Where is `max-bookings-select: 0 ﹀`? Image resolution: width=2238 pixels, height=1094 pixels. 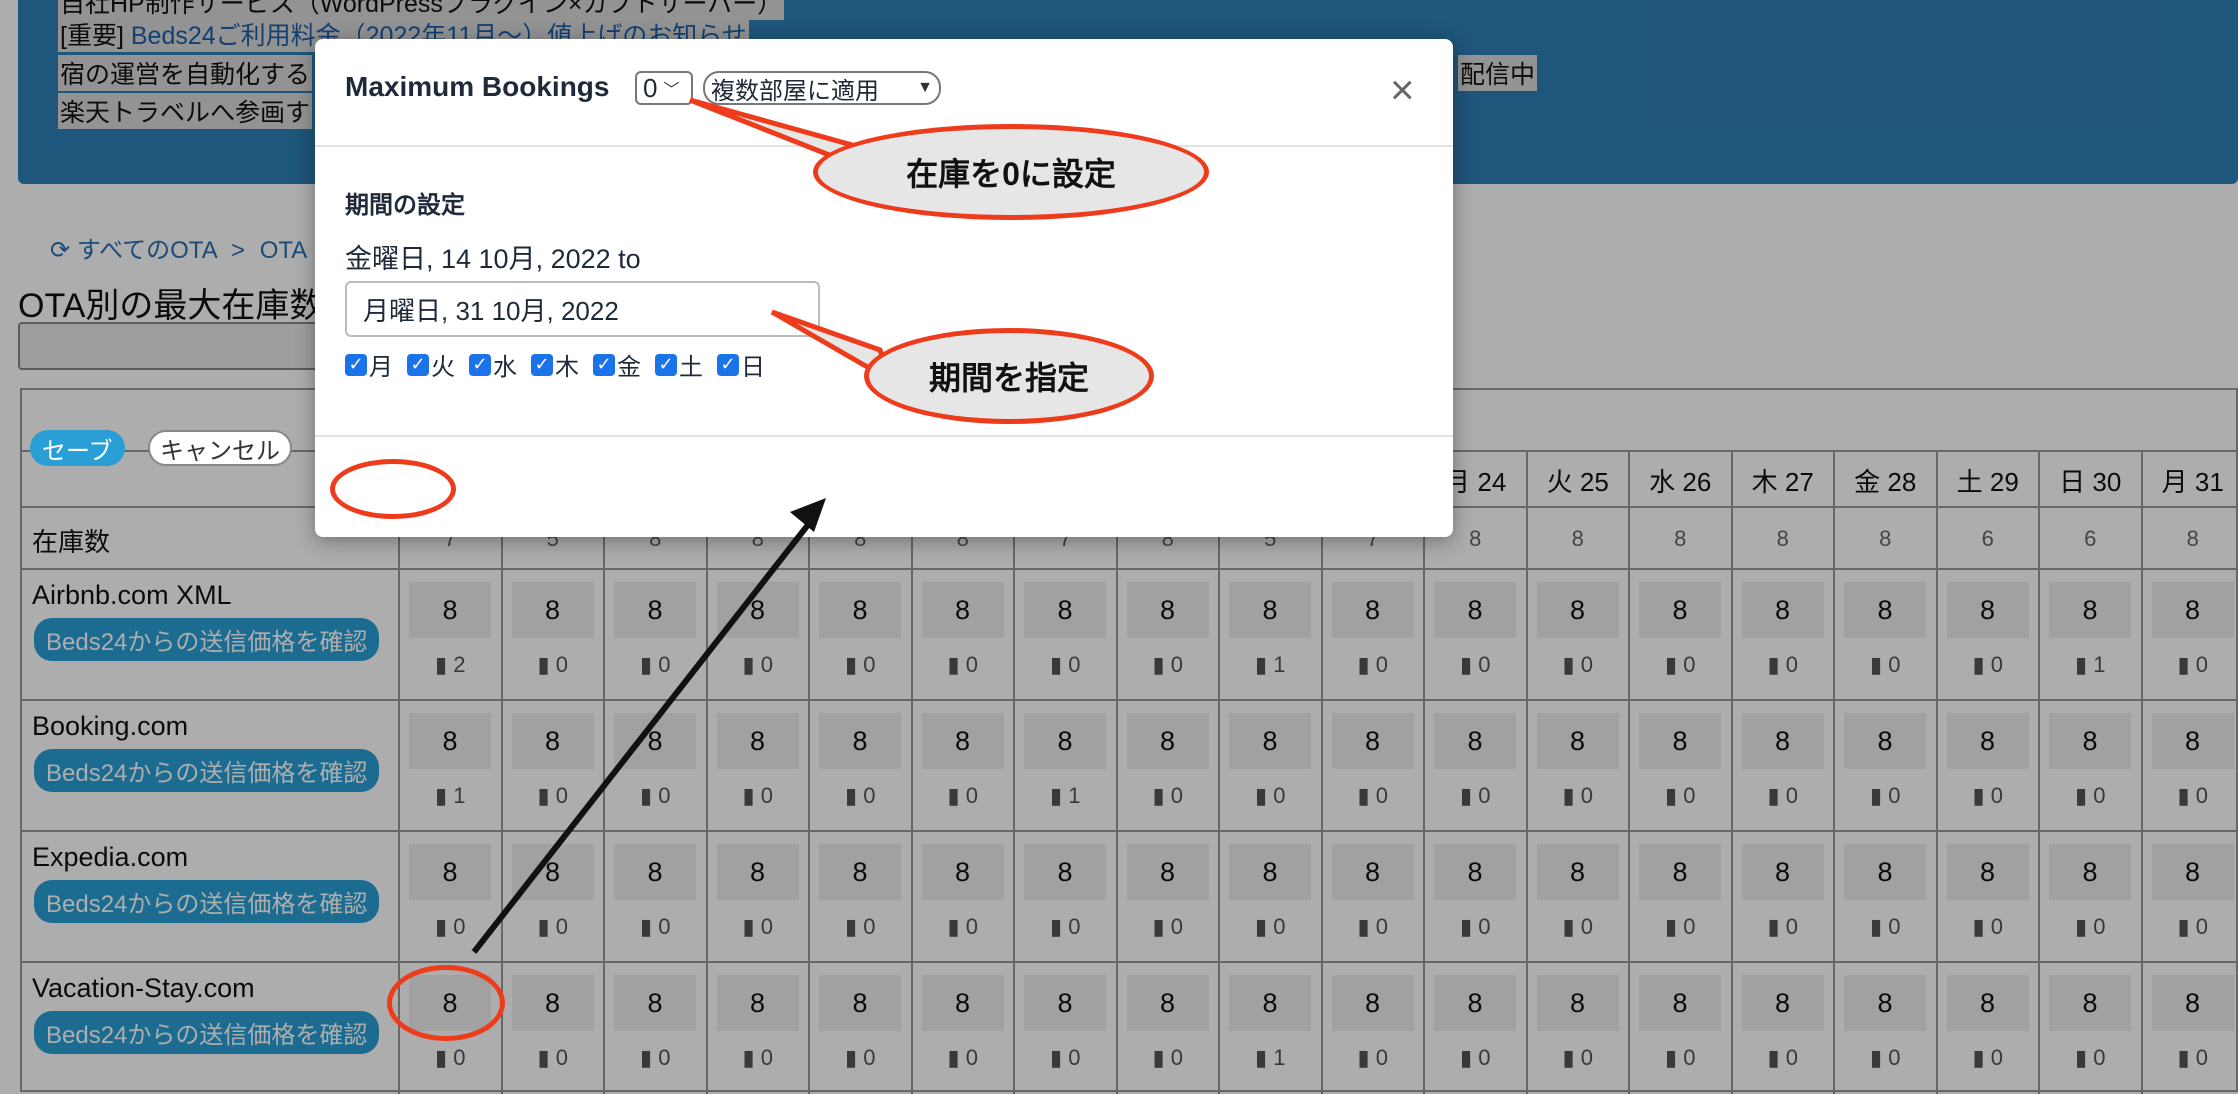
max-bookings-select: 0 ﹀ is located at coordinates (664, 88).